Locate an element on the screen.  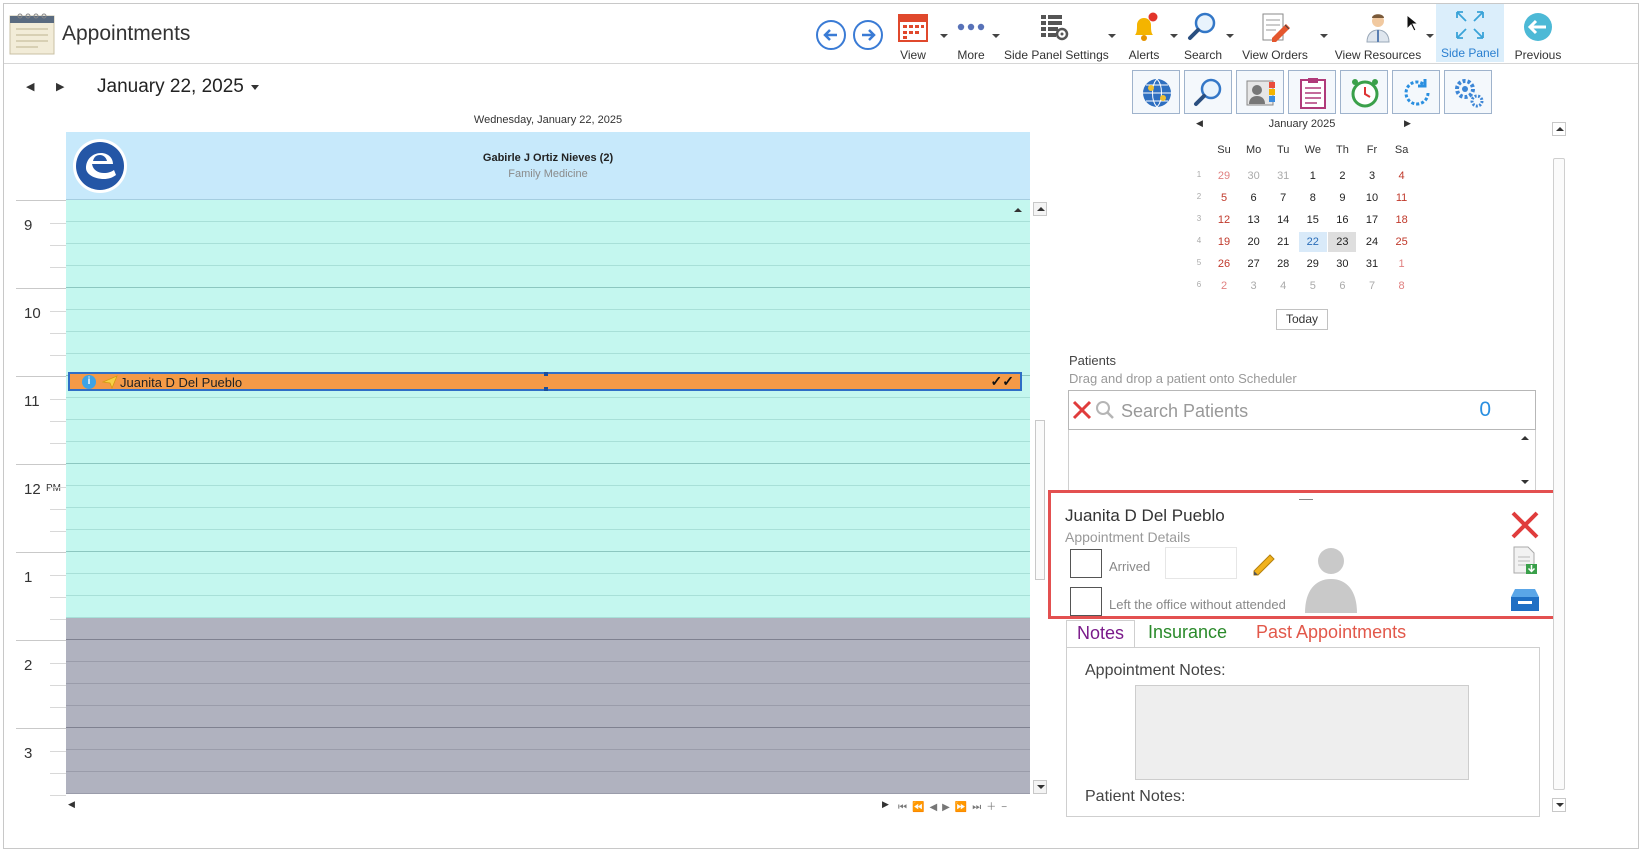
search-button: Search is located at coordinates (1203, 34).